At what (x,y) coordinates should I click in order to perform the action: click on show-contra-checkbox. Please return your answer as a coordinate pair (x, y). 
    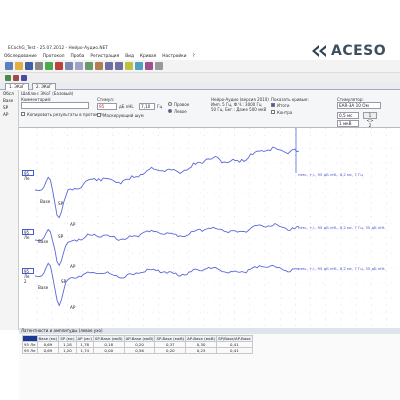
    Looking at the image, I should click on (273, 112).